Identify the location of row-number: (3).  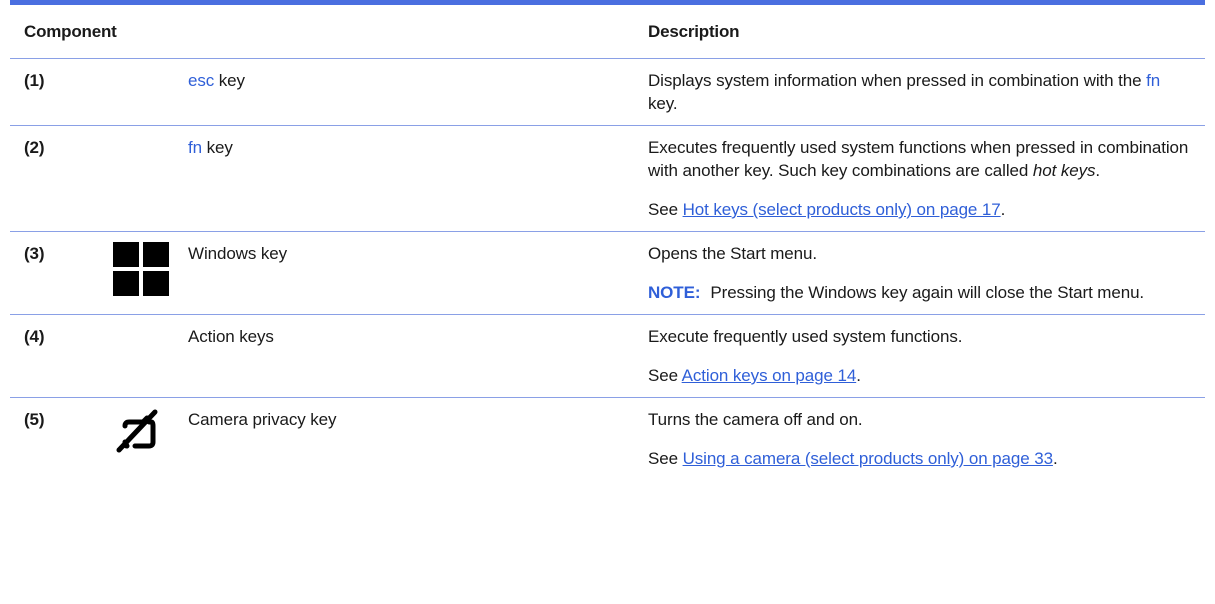
(61, 273).